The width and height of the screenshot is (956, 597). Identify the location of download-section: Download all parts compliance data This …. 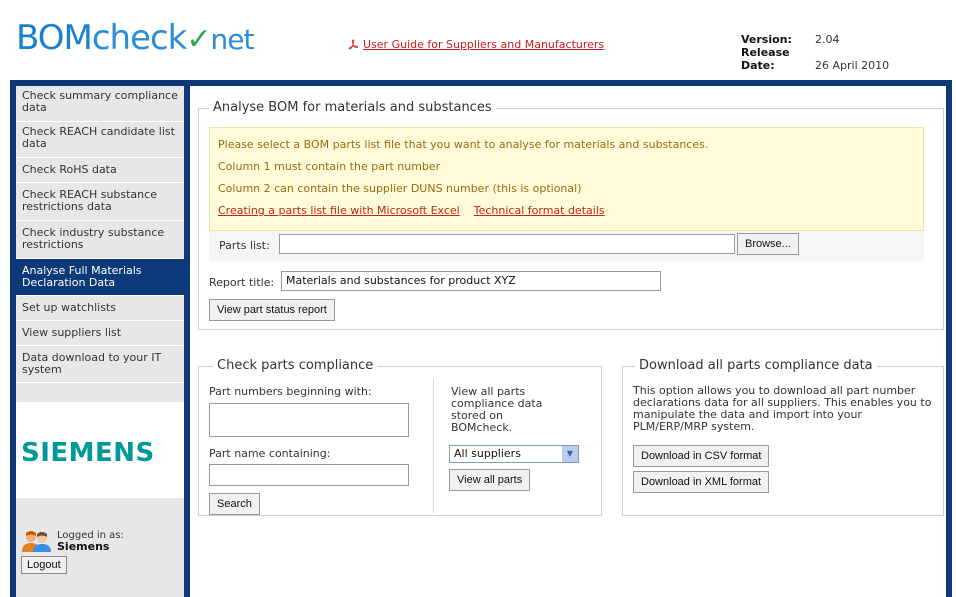
(783, 437).